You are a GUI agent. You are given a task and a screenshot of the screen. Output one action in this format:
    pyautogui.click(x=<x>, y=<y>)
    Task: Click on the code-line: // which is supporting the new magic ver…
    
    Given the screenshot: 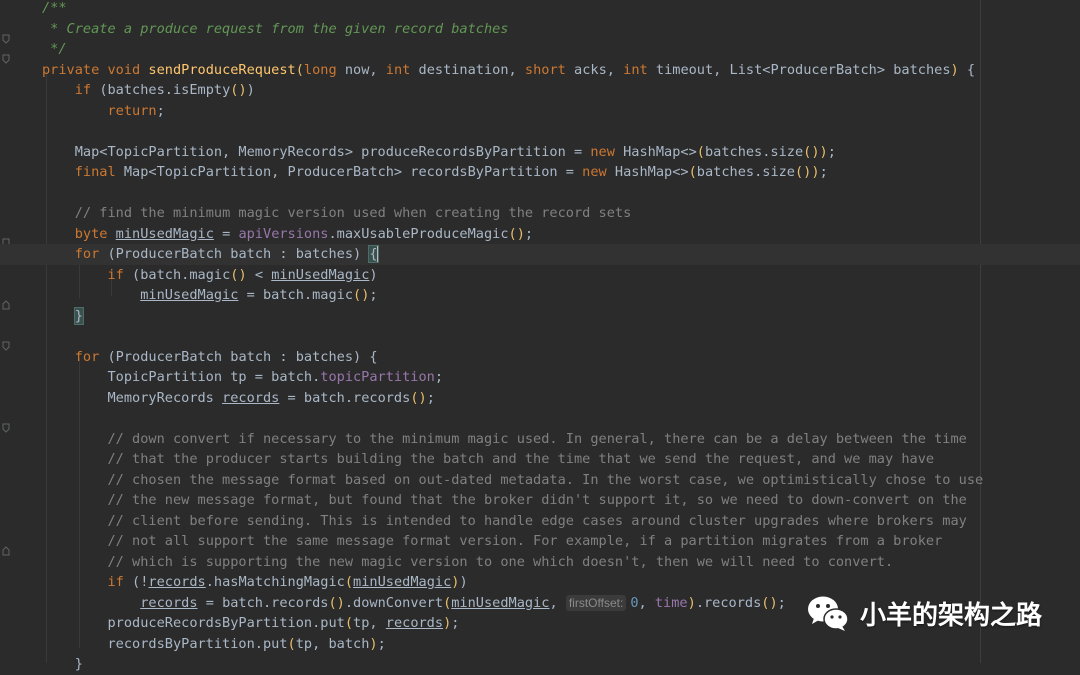 What is the action you would take?
    pyautogui.click(x=540, y=562)
    